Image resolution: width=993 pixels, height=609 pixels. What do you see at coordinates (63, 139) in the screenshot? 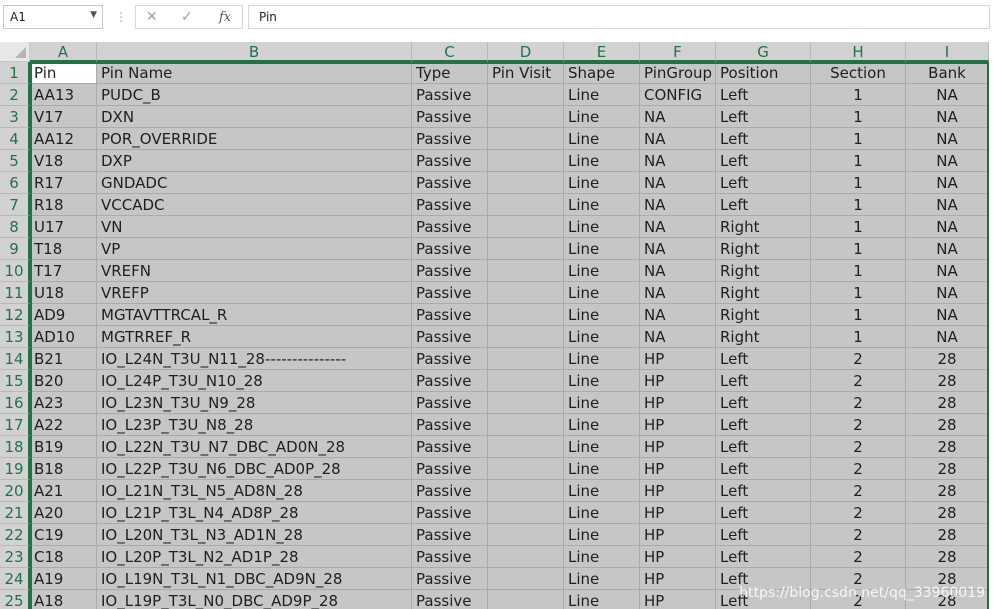
I see `cell-a4: AA12` at bounding box center [63, 139].